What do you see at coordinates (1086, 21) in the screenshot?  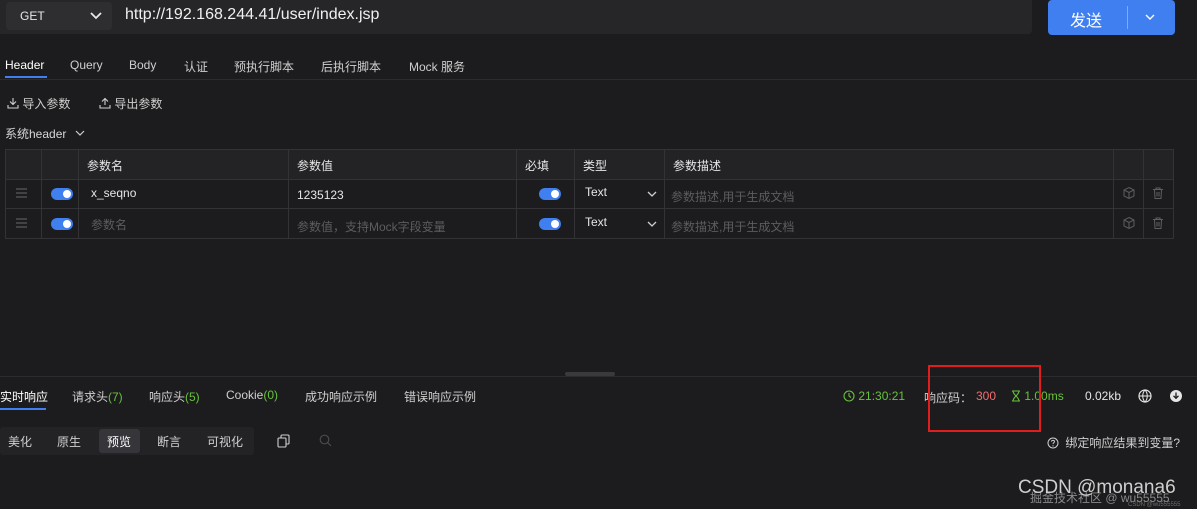 I see `send-label: 发送` at bounding box center [1086, 21].